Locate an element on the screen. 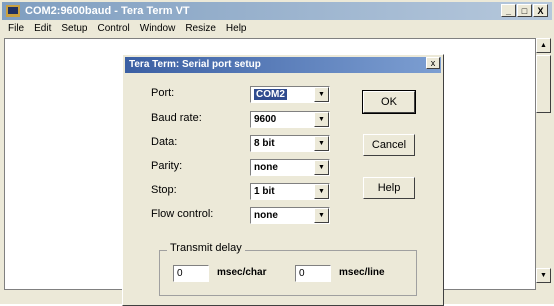 This screenshot has width=554, height=306. msec-line-label: msec/line is located at coordinates (362, 272).